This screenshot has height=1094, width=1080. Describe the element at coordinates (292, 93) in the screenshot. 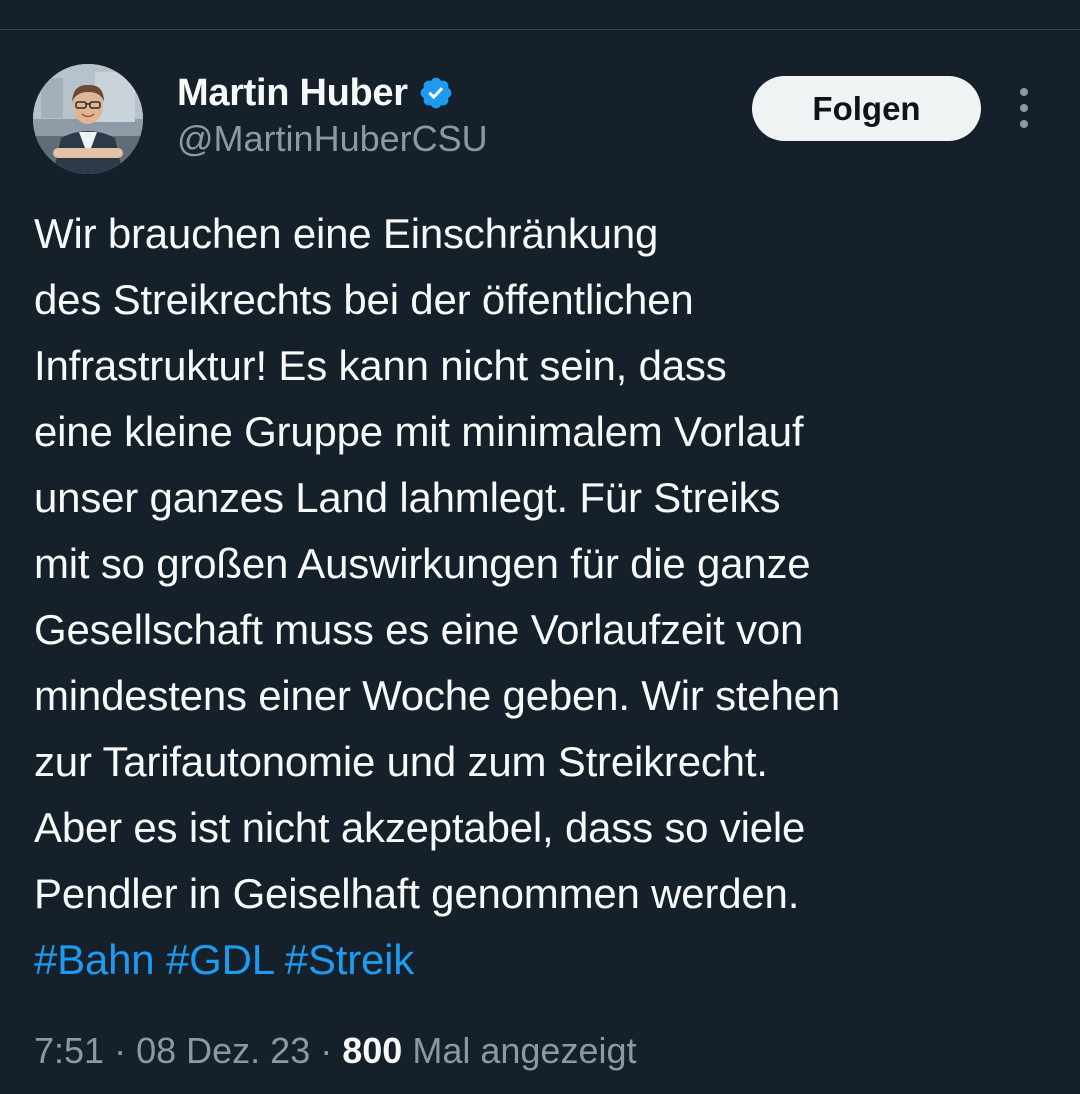

I see `author-name: Martin Huber` at that location.